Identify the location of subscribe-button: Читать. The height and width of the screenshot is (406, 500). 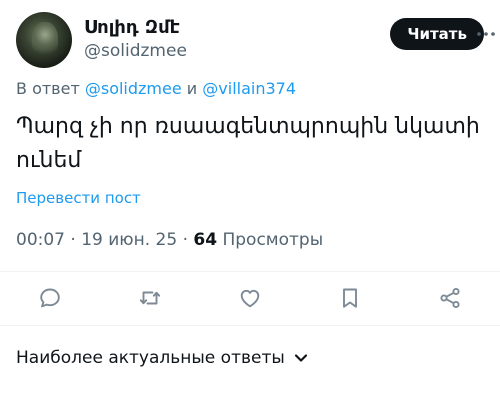
(437, 34).